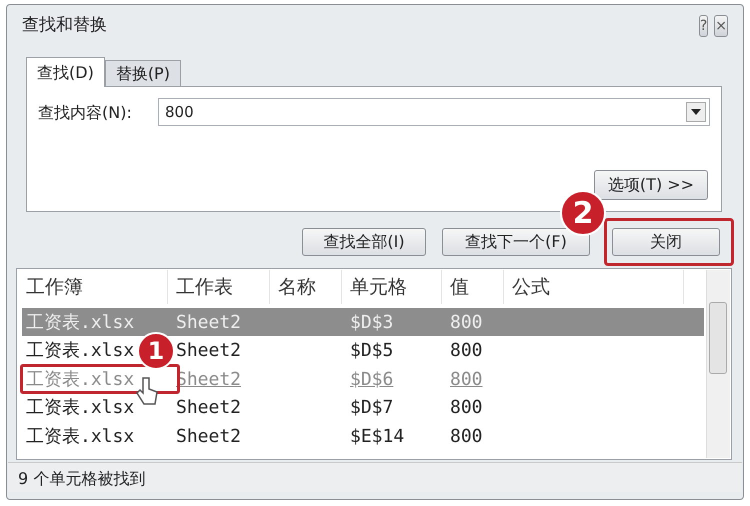 The height and width of the screenshot is (506, 750). What do you see at coordinates (64, 26) in the screenshot?
I see `window-title: 查找和替换` at bounding box center [64, 26].